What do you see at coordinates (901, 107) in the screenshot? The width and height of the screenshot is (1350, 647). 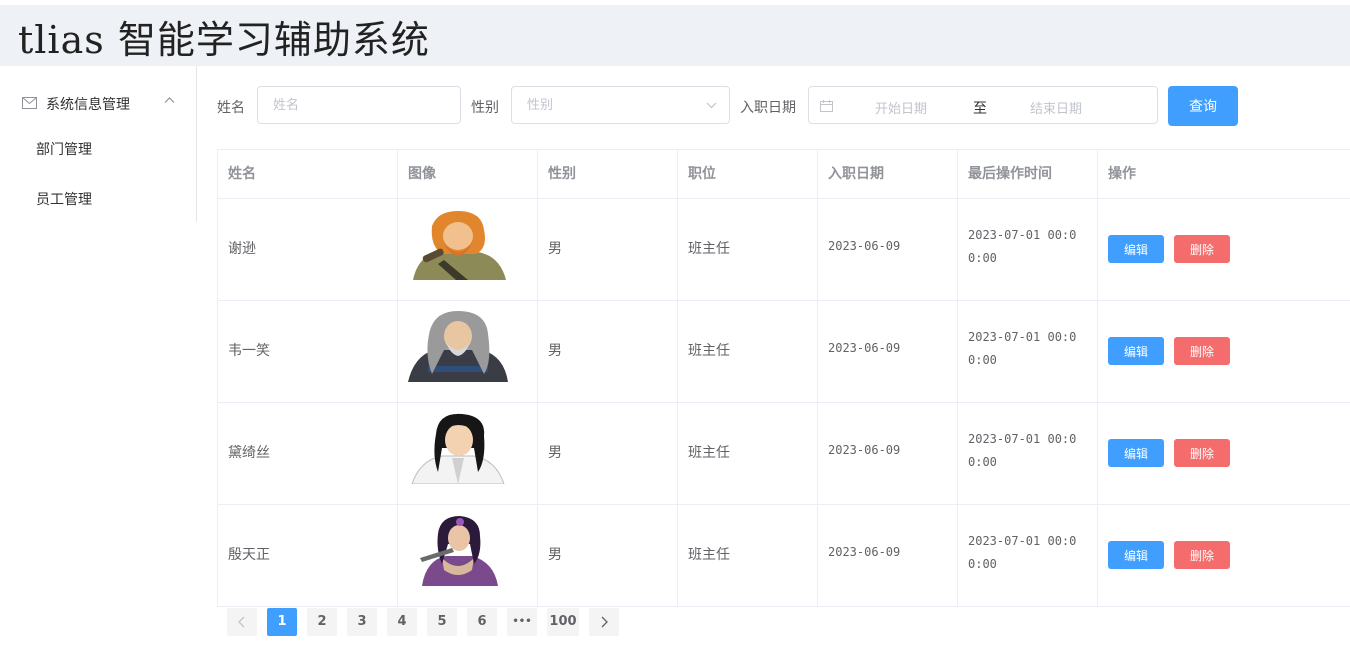 I see `date-start-input: 开始日期` at bounding box center [901, 107].